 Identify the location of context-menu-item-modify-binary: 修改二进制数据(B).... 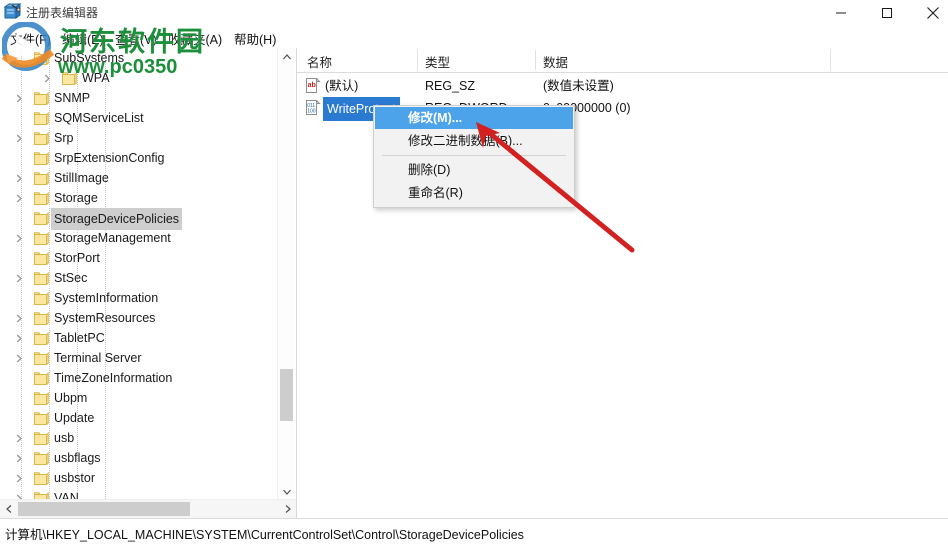
(474, 141).